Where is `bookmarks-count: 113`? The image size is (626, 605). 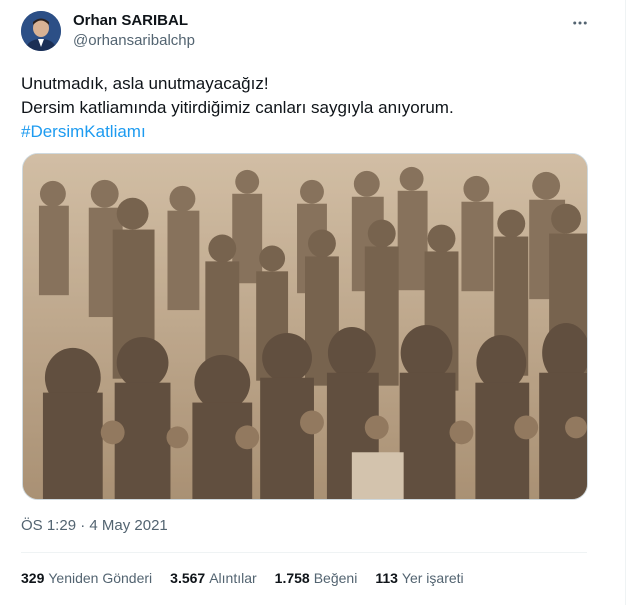
bookmarks-count: 113 is located at coordinates (386, 578).